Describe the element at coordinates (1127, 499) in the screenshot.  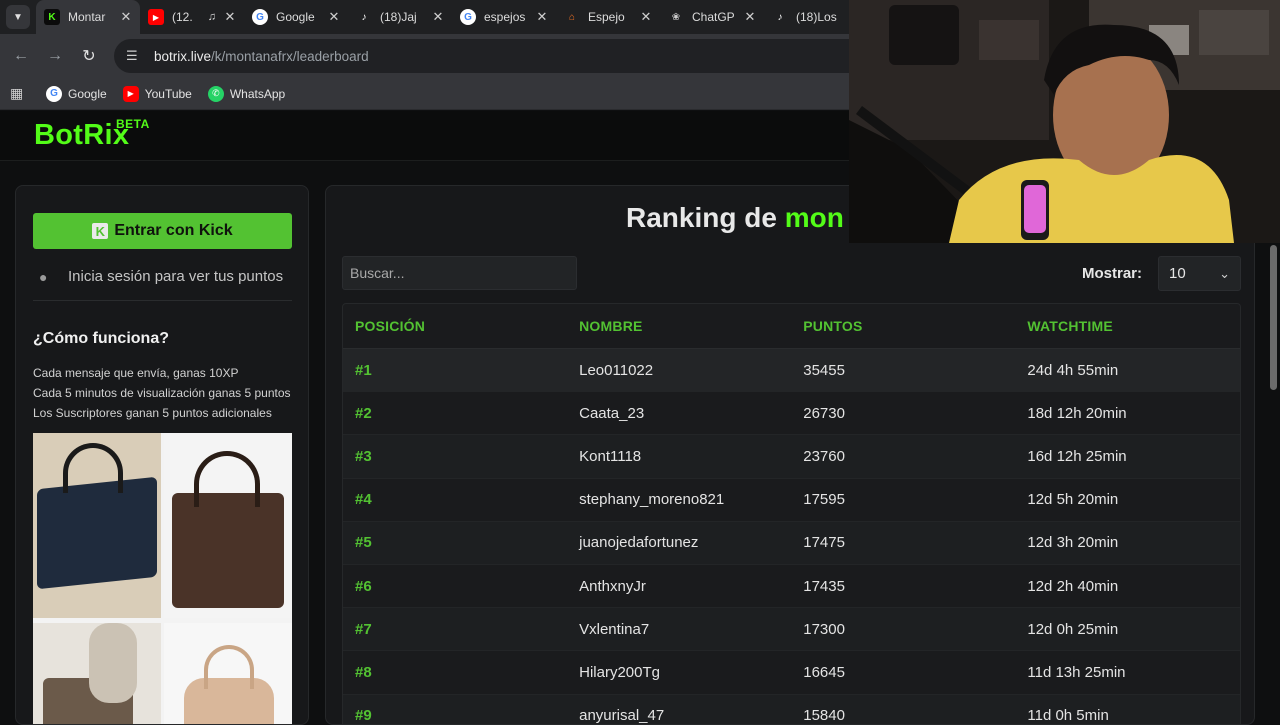
I see `watchtime-cell: 12d 5h 20min` at that location.